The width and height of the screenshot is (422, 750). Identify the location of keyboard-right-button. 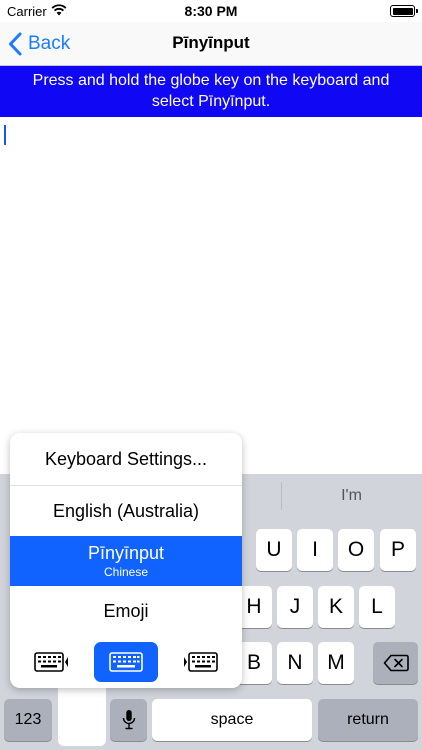
(200, 662).